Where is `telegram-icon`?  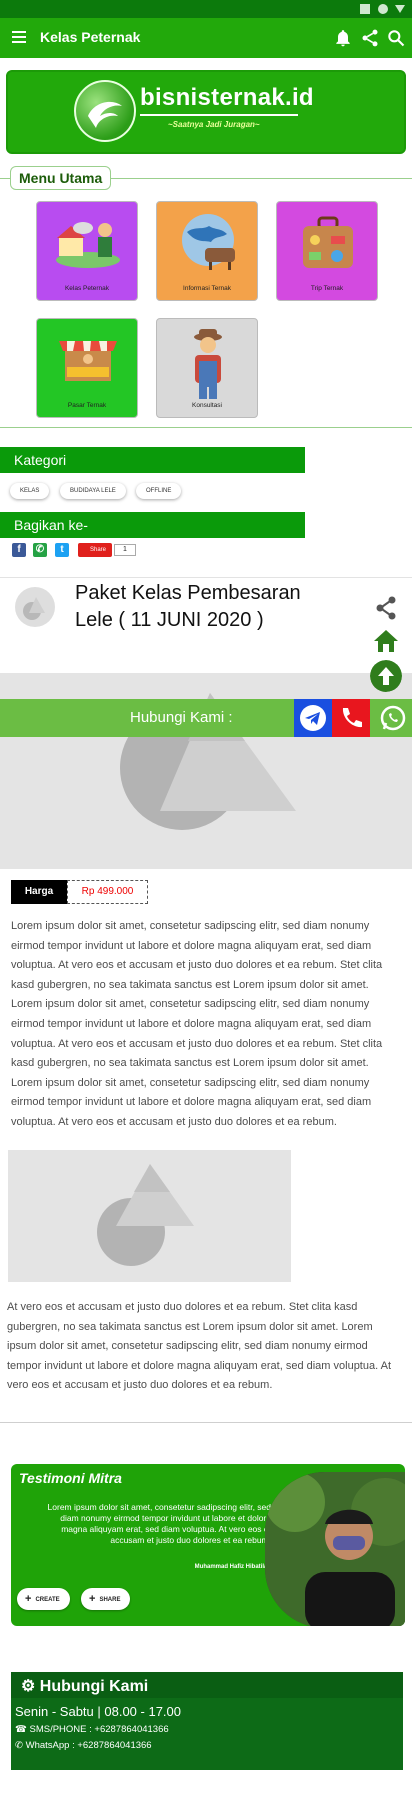 telegram-icon is located at coordinates (313, 718).